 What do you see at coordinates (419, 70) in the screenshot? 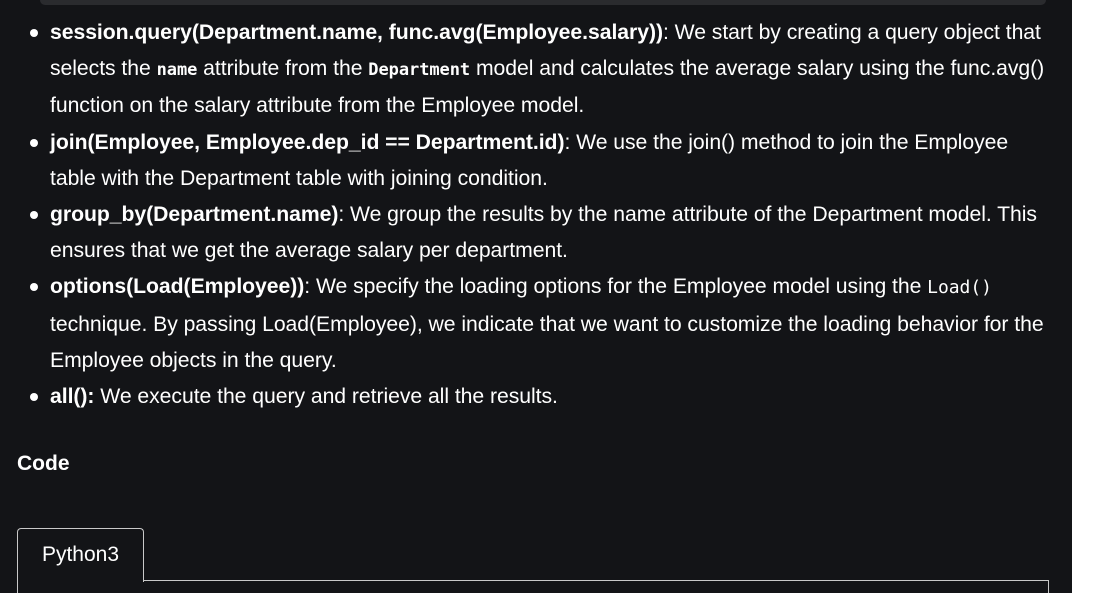
I see `inline-code: Department` at bounding box center [419, 70].